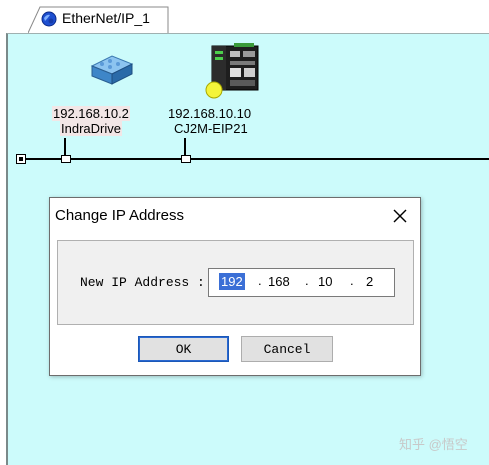  Describe the element at coordinates (287, 349) in the screenshot. I see `cancel-button: Cancel` at that location.